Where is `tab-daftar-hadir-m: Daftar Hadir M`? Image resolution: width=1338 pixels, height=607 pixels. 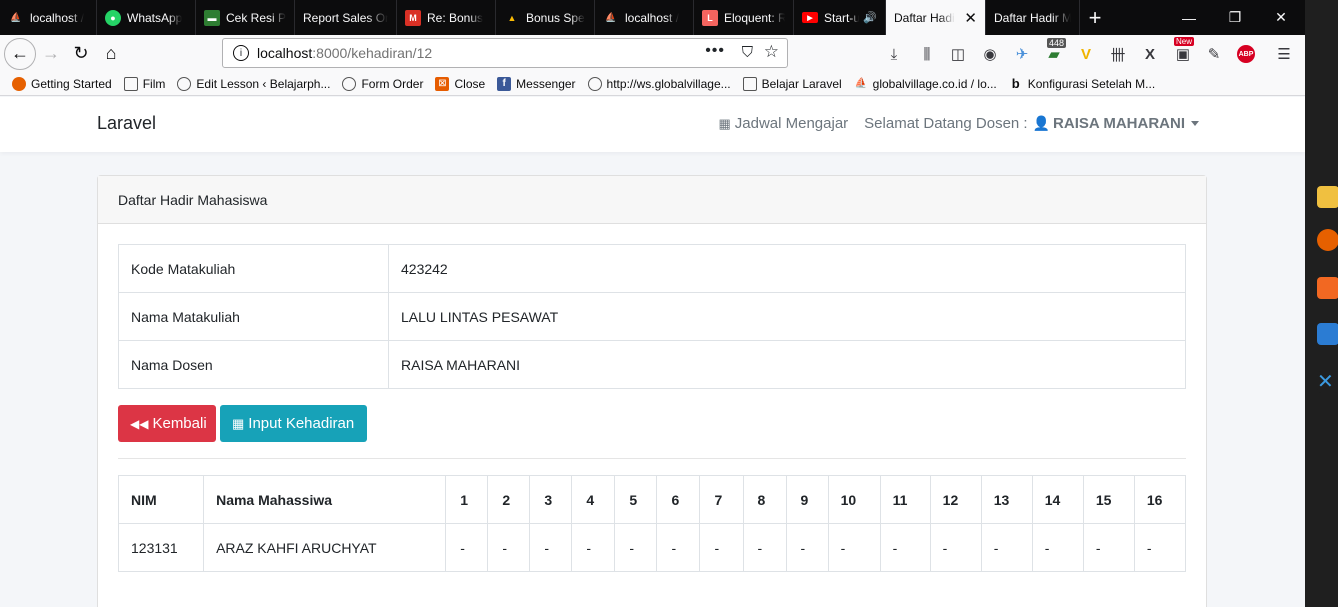
tab-daftar-hadir-m: Daftar Hadir M is located at coordinates (1033, 17).